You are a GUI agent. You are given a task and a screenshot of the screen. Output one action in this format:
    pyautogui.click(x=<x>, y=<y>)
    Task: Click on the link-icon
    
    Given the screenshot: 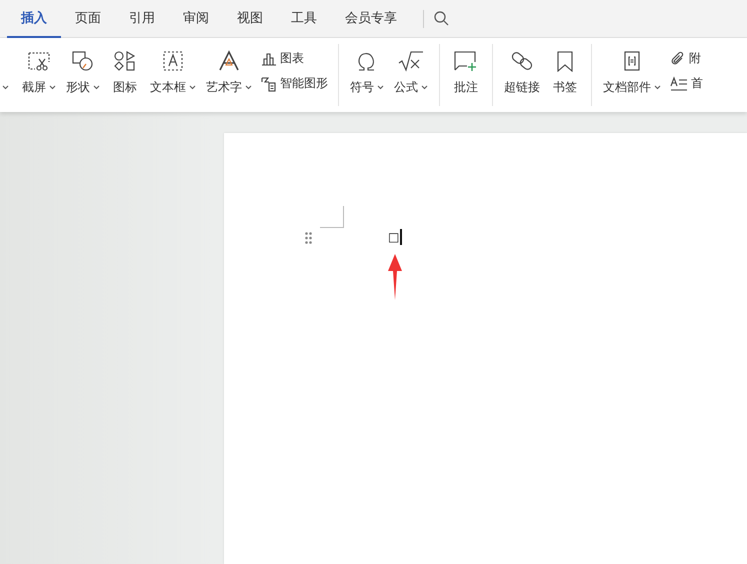 What is the action you would take?
    pyautogui.click(x=522, y=61)
    